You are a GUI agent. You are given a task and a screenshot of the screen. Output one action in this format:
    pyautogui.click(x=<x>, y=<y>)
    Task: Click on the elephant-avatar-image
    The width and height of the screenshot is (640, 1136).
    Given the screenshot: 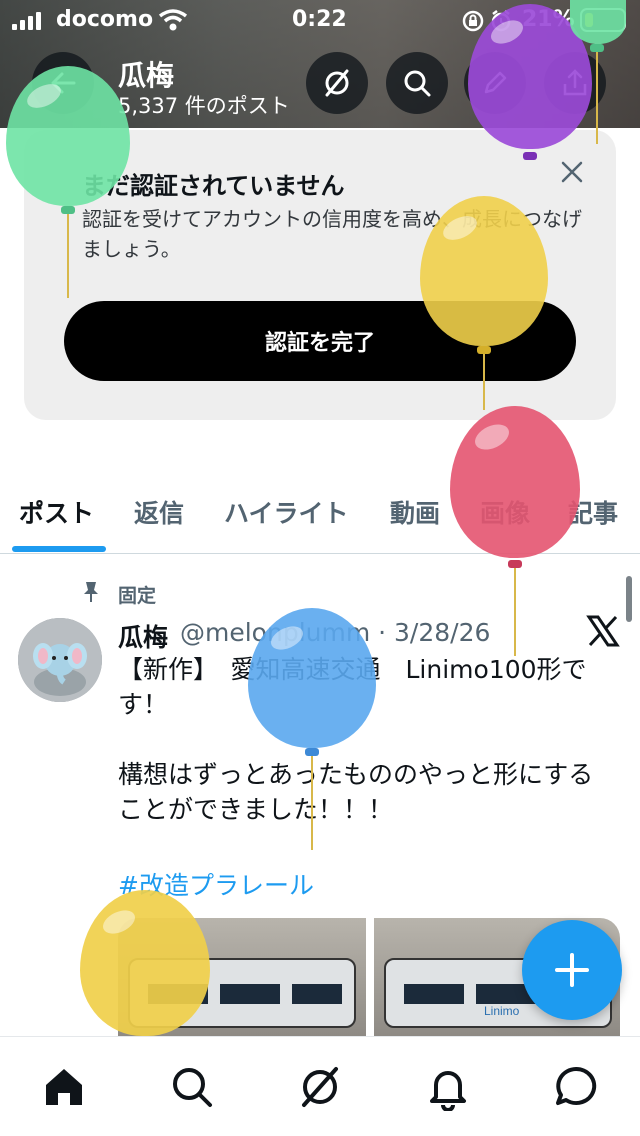 What is the action you would take?
    pyautogui.click(x=60, y=660)
    